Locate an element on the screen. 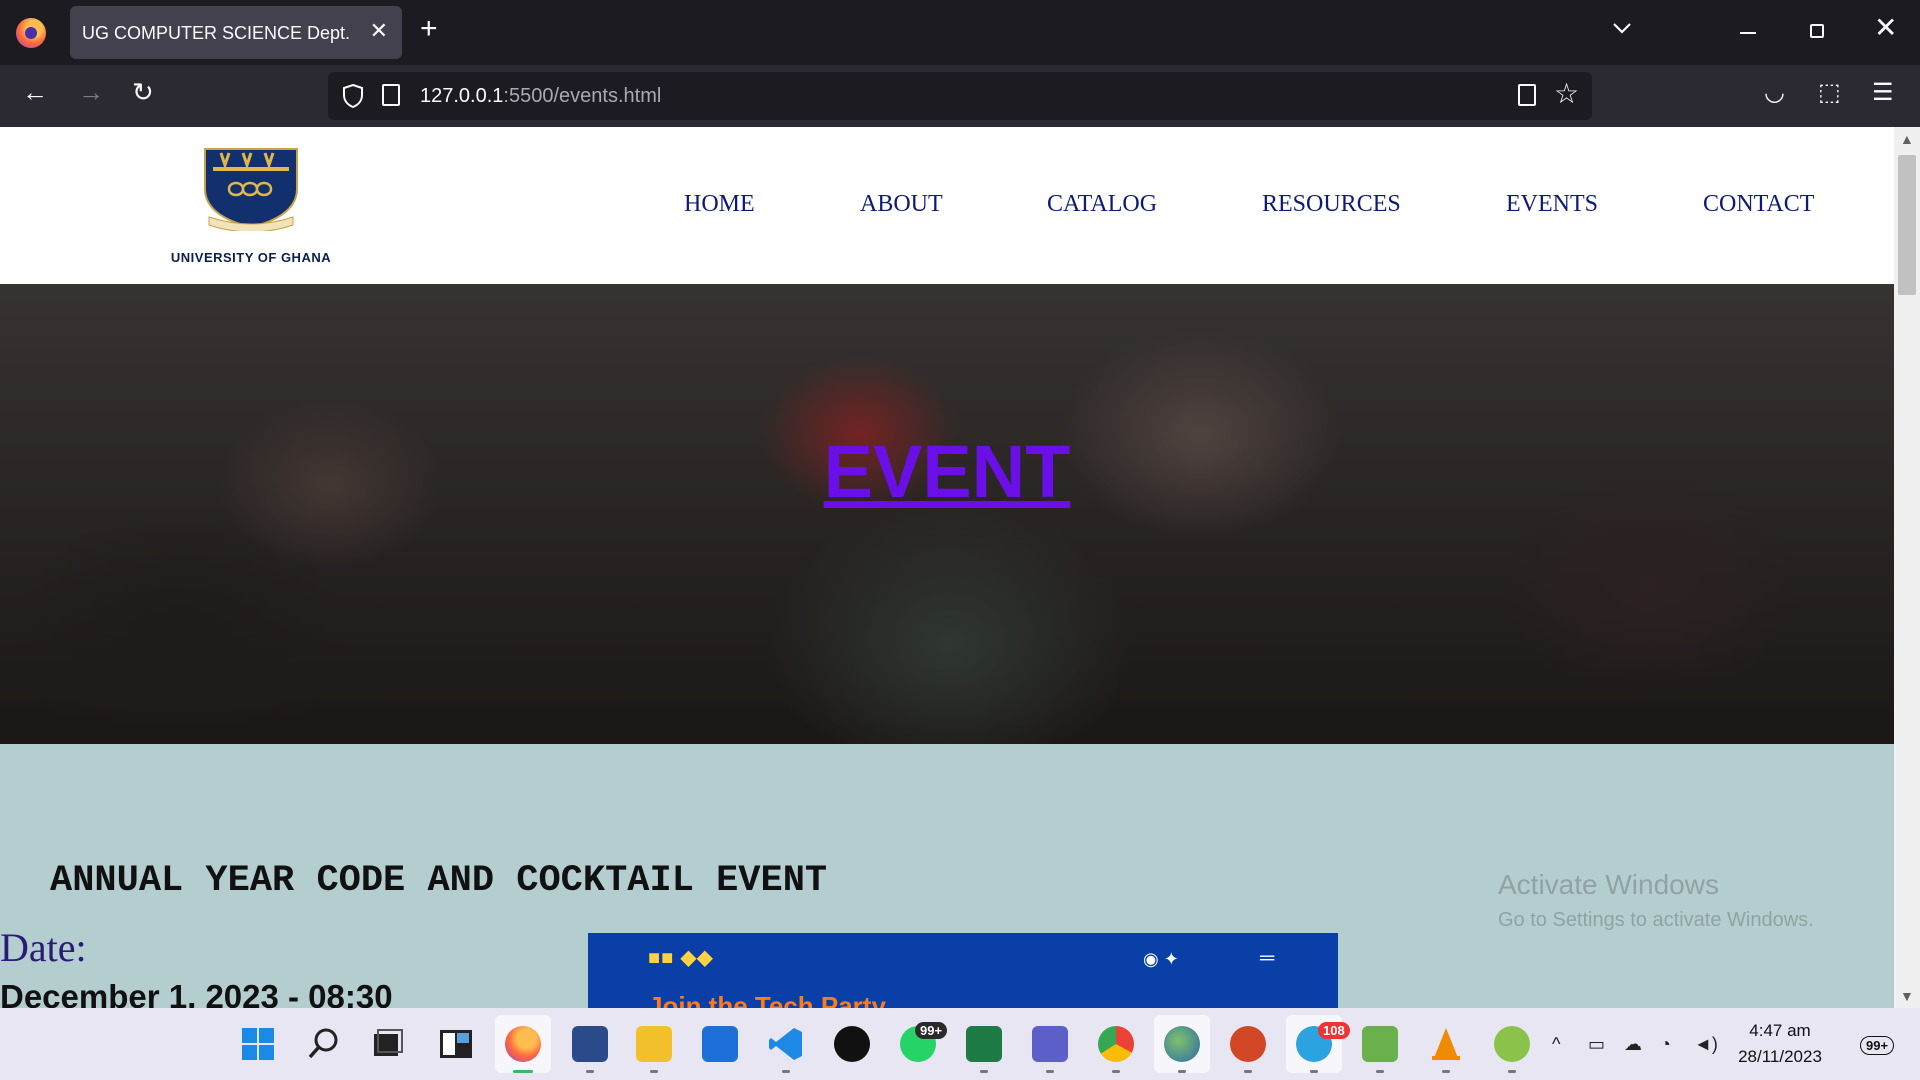  back-icon: ← is located at coordinates (35, 92).